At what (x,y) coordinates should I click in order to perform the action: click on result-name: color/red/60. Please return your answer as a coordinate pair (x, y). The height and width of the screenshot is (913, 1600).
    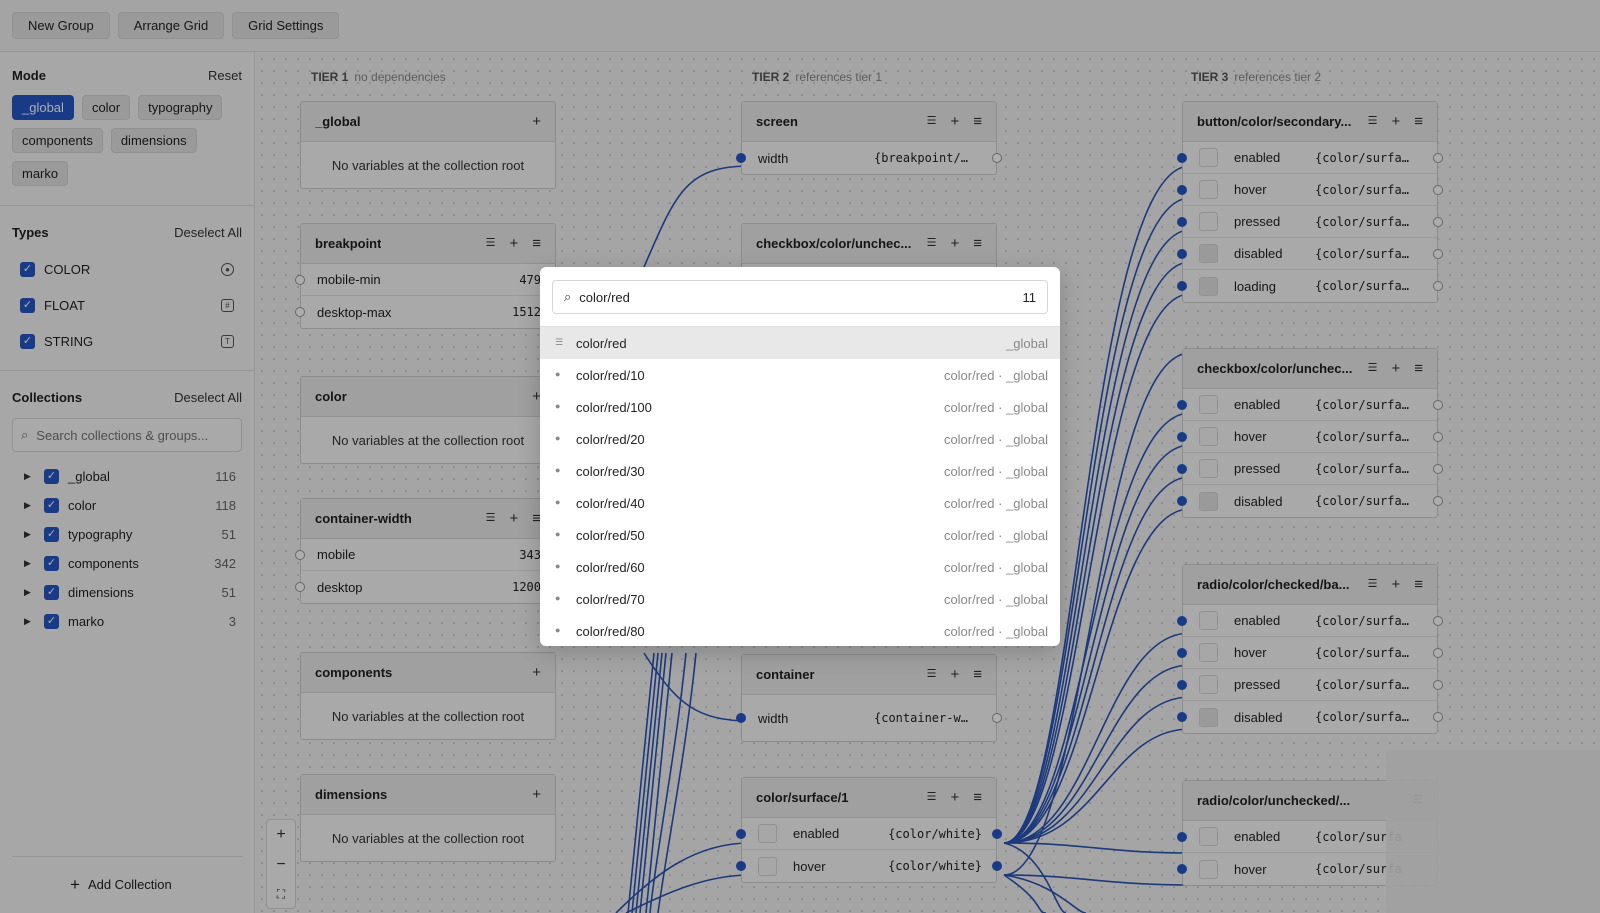
    Looking at the image, I should click on (610, 567).